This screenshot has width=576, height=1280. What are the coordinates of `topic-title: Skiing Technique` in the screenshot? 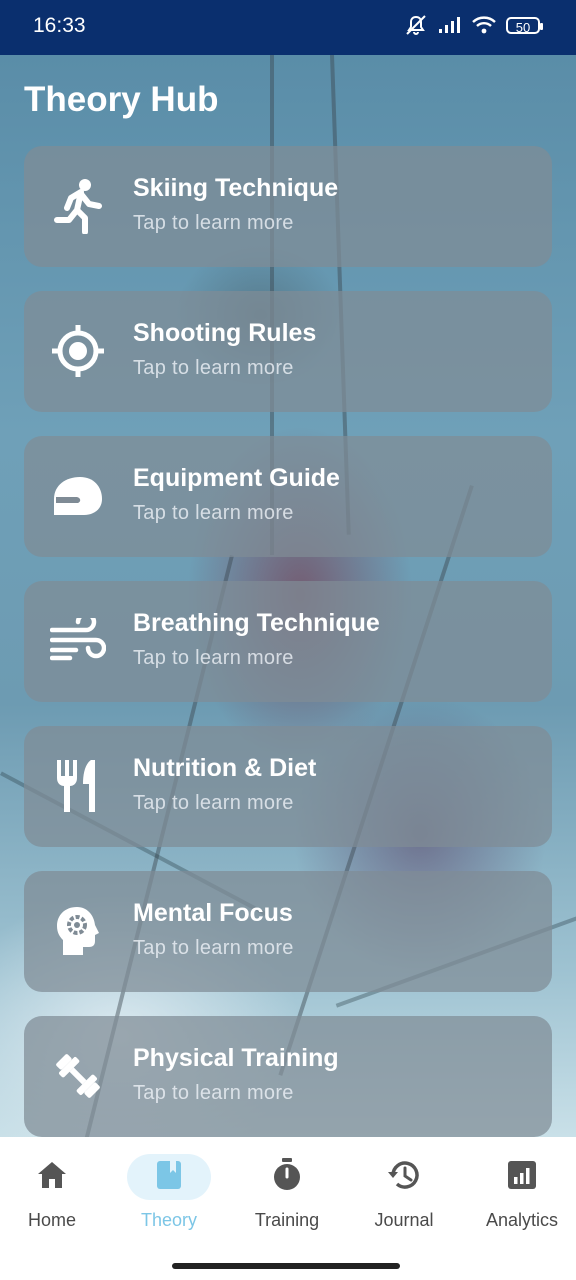 It's located at (236, 188).